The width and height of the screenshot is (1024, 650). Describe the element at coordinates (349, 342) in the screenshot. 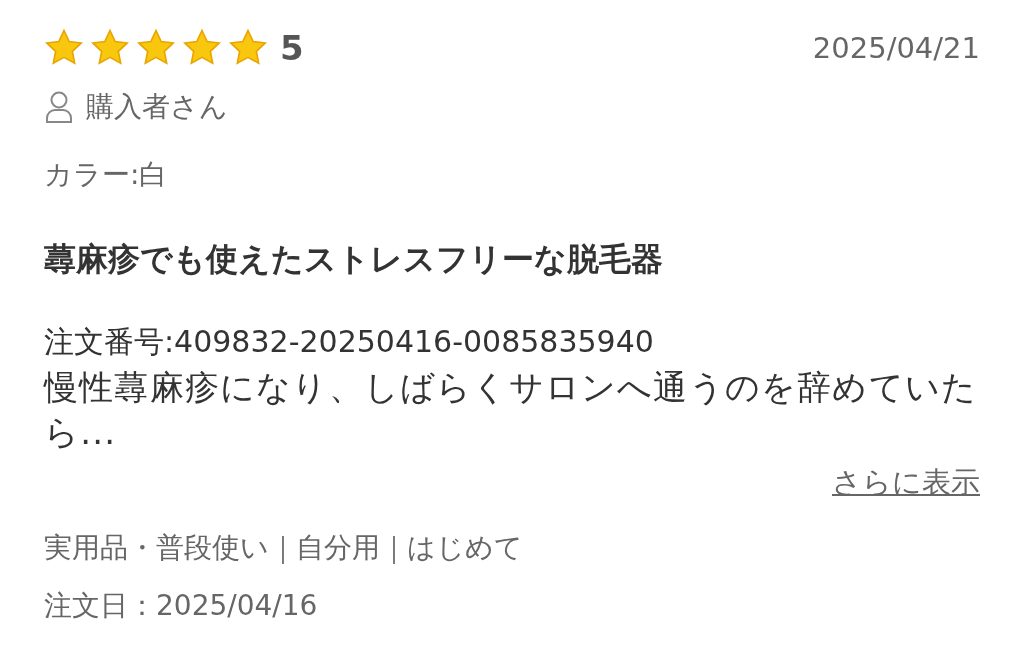

I see `order-number: 注文番号:409832-20250416-0085835940` at that location.